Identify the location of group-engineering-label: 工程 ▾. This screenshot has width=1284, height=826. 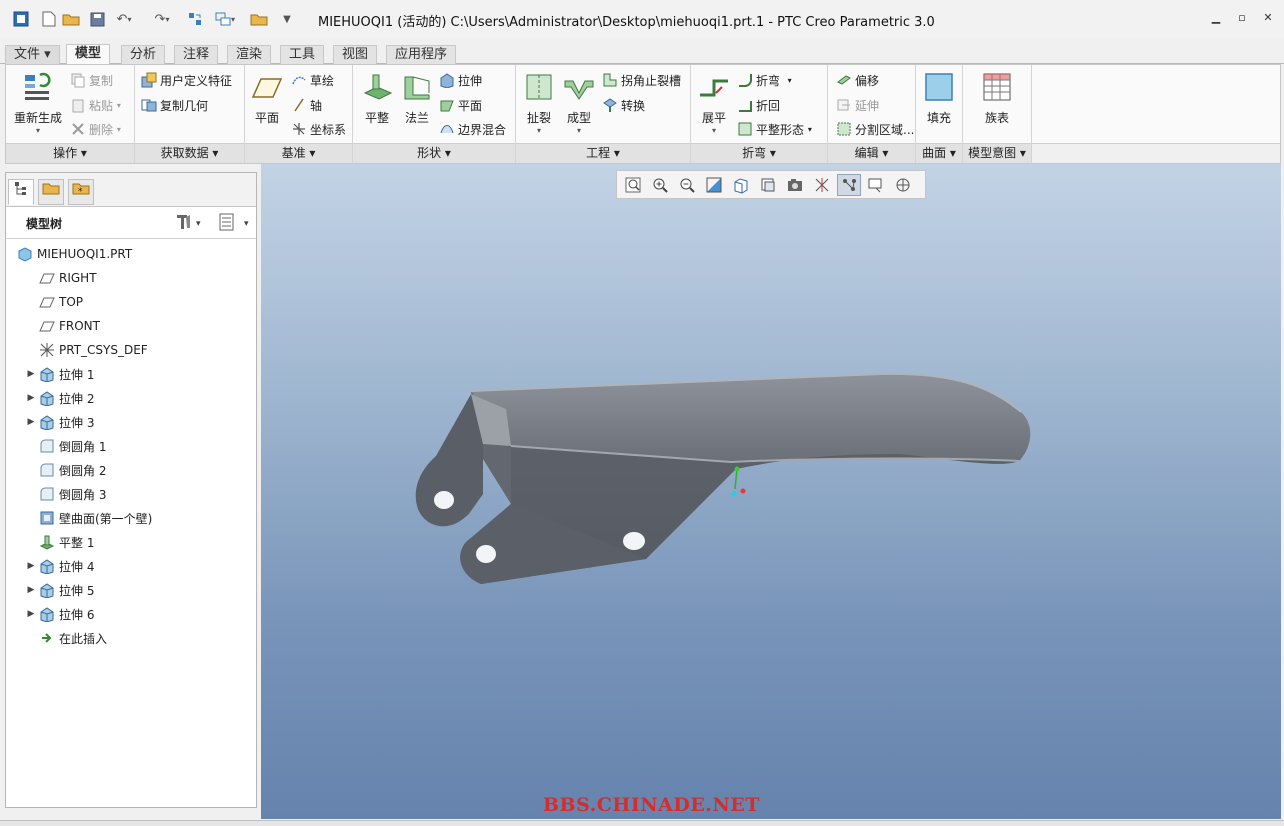
(603, 153).